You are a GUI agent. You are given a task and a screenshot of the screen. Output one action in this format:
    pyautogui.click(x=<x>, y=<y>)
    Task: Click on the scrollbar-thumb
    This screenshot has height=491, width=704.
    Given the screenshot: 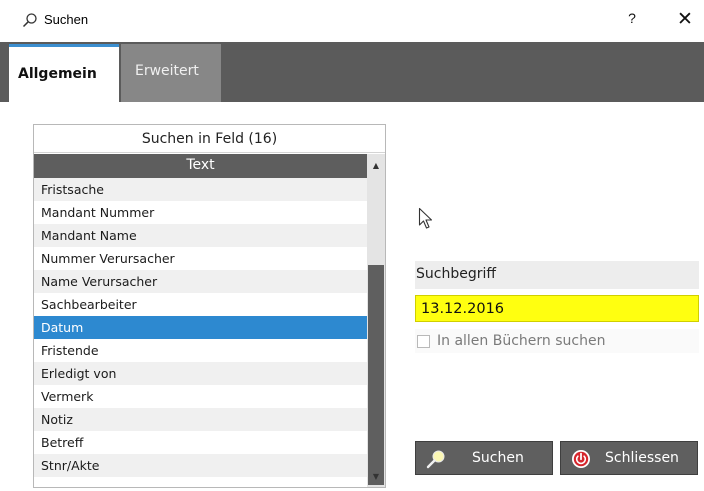 What is the action you would take?
    pyautogui.click(x=376, y=375)
    